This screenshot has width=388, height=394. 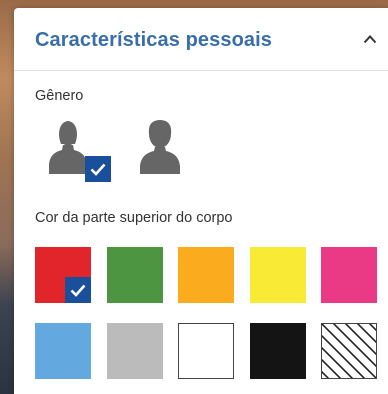 What do you see at coordinates (63, 351) in the screenshot?
I see `color-swatch-blue` at bounding box center [63, 351].